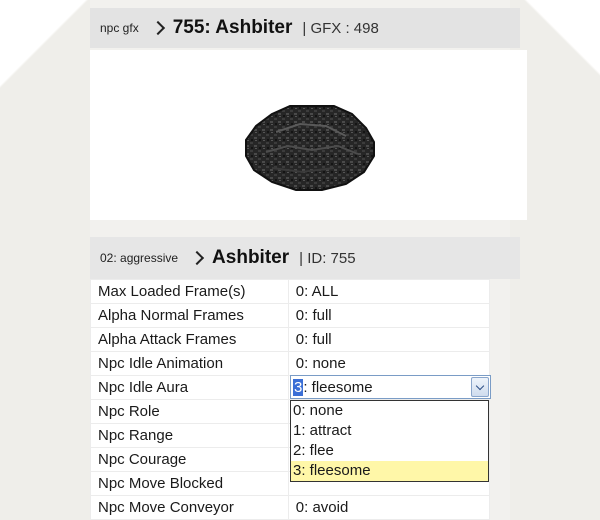 This screenshot has width=600, height=520. Describe the element at coordinates (189, 483) in the screenshot. I see `property-label: Npc Move Blocked` at that location.